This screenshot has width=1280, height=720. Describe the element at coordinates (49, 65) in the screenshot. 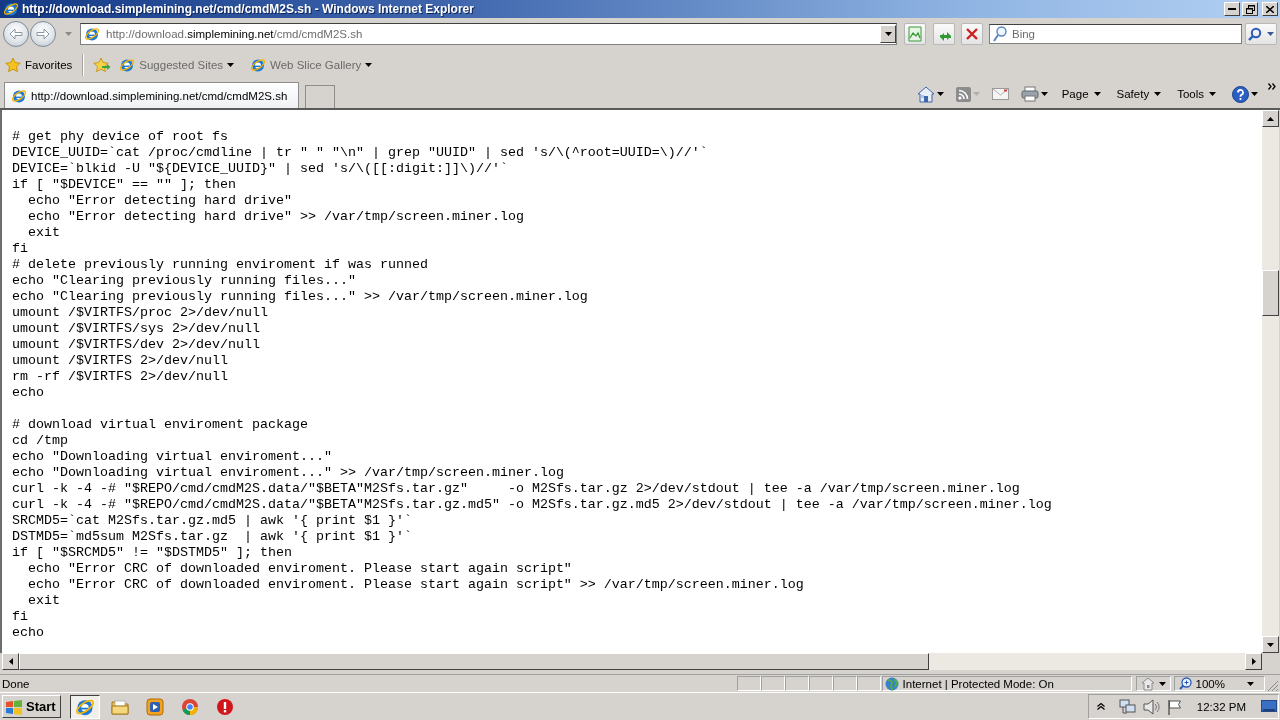

I see `favorites-label: Favorites` at that location.